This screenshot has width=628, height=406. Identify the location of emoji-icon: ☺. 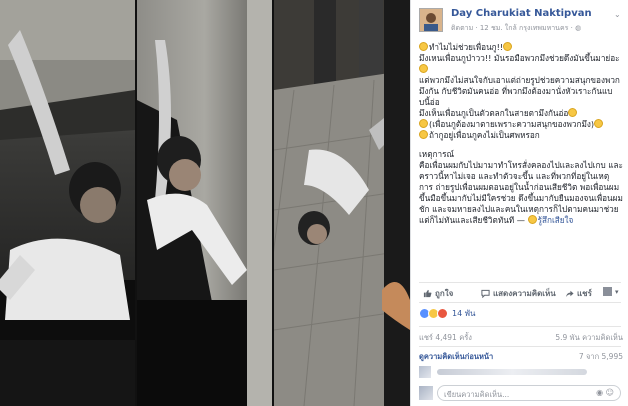
(610, 392).